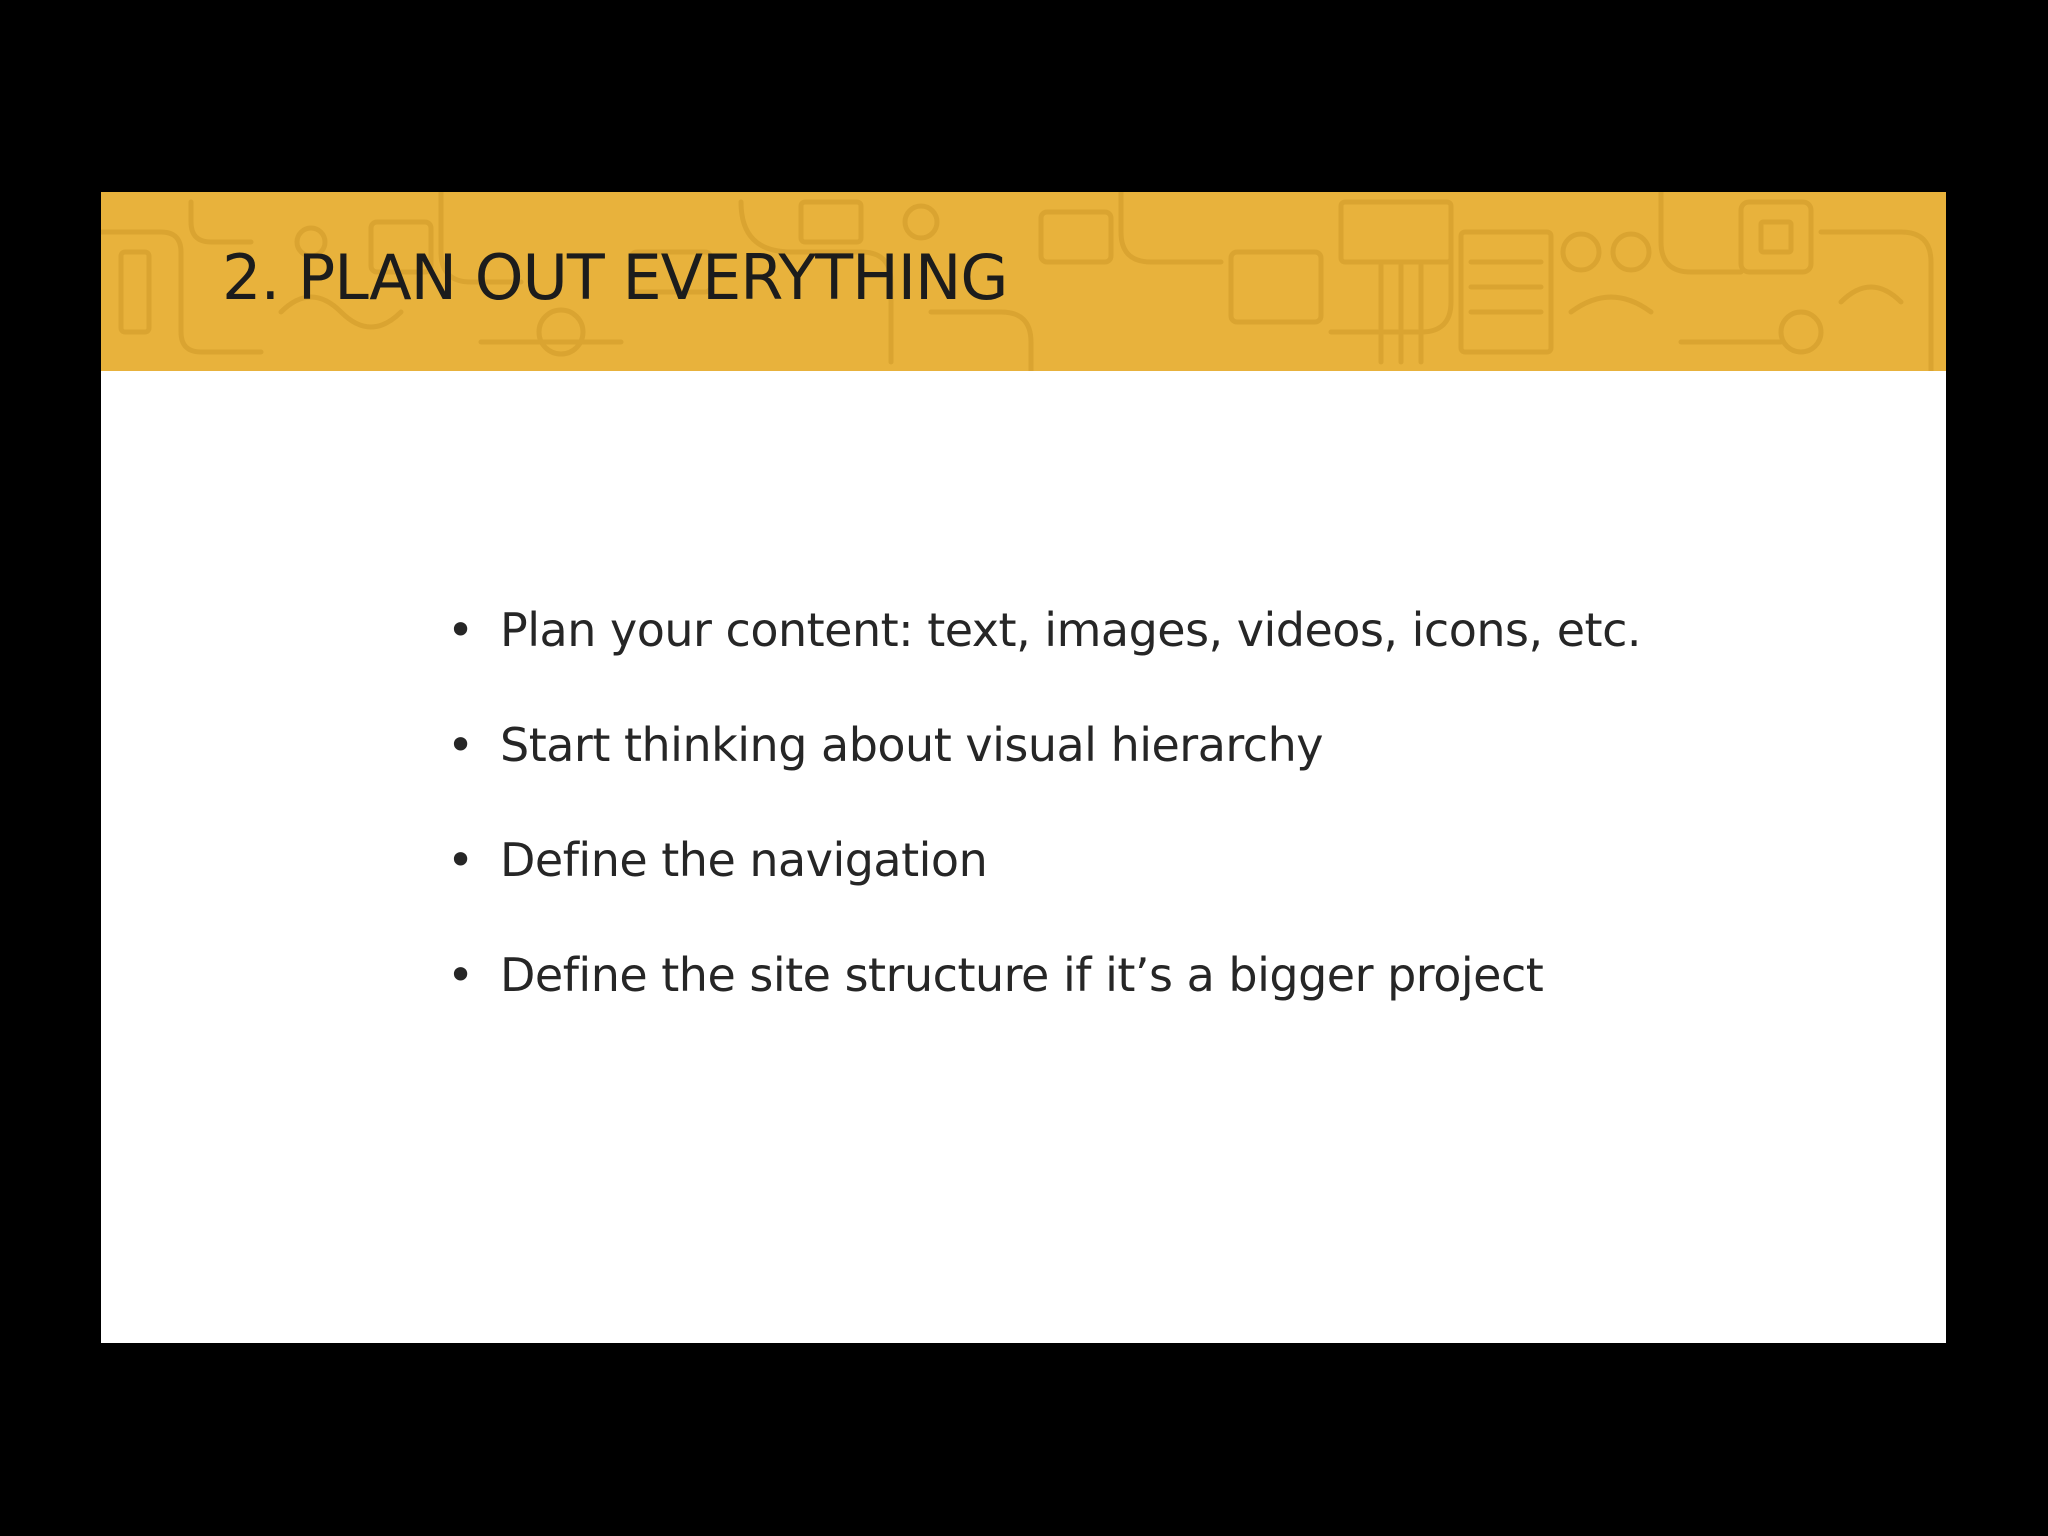 The height and width of the screenshot is (1536, 2048). What do you see at coordinates (615, 277) in the screenshot?
I see `slide-title: 2. PLAN OUT EVERYTHING` at bounding box center [615, 277].